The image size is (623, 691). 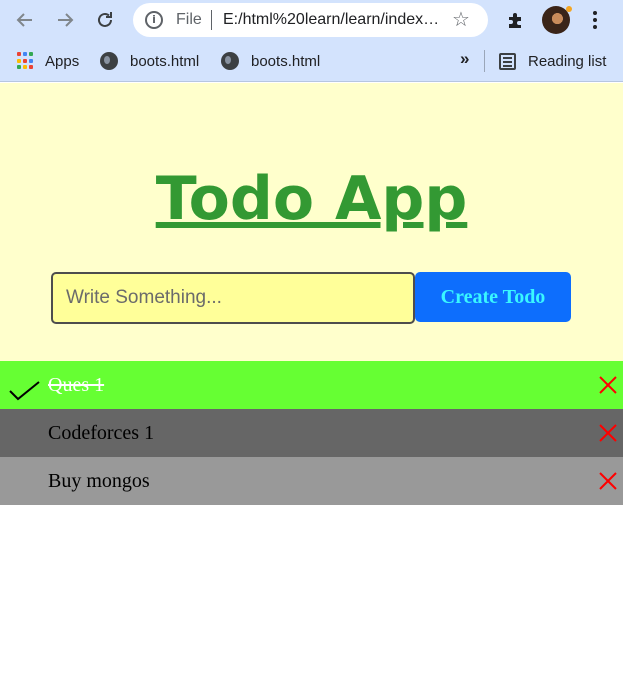 I want to click on avatar-badge, so click(x=569, y=9).